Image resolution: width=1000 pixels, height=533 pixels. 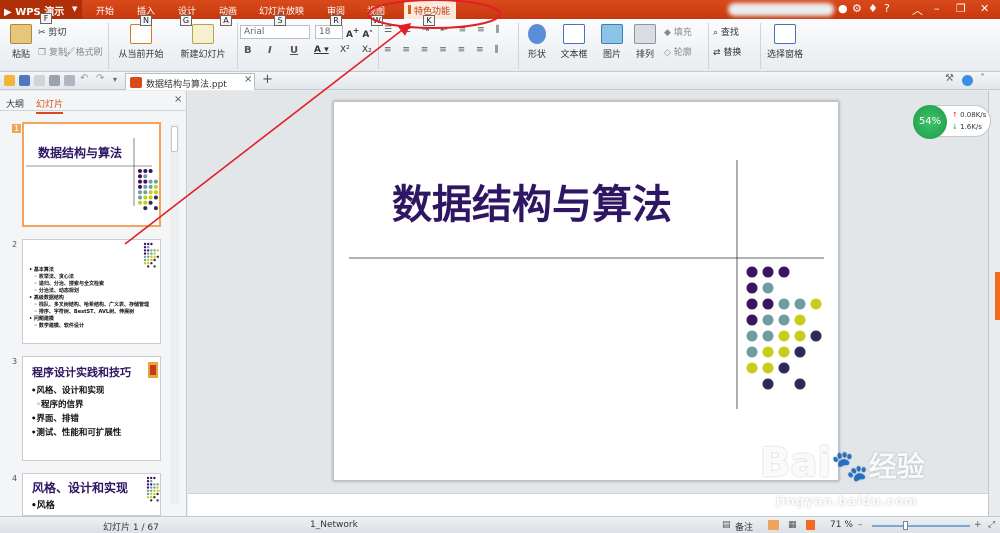 I want to click on zoom-slider, so click(x=921, y=526).